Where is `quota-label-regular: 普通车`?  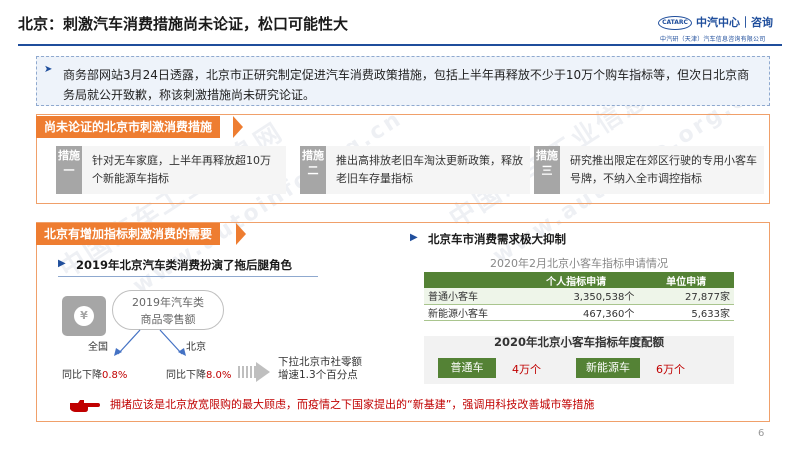 quota-label-regular: 普通车 is located at coordinates (467, 368).